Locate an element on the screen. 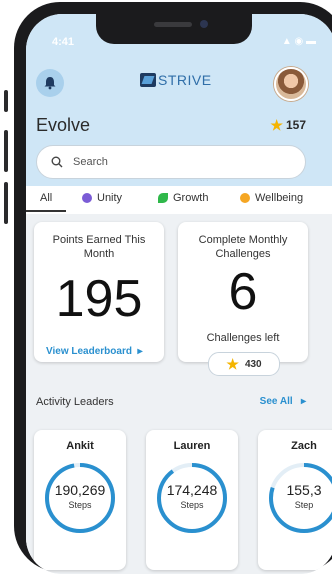  search-bar is located at coordinates (171, 162).